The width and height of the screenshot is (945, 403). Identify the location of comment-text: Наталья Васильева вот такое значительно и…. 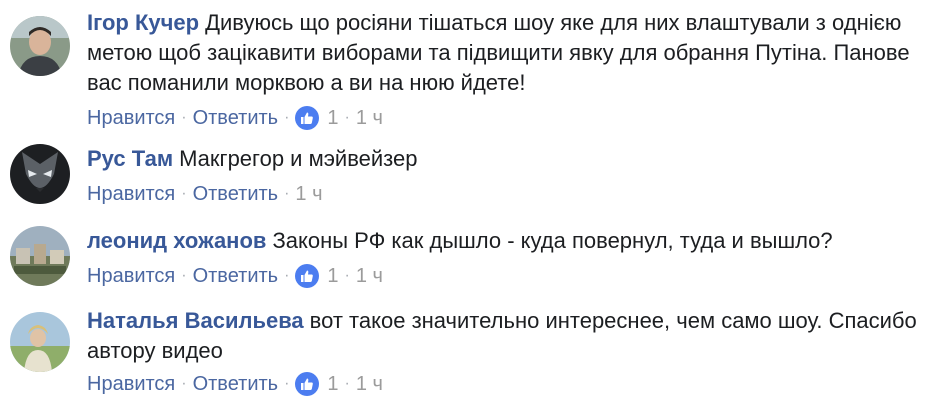
(509, 336).